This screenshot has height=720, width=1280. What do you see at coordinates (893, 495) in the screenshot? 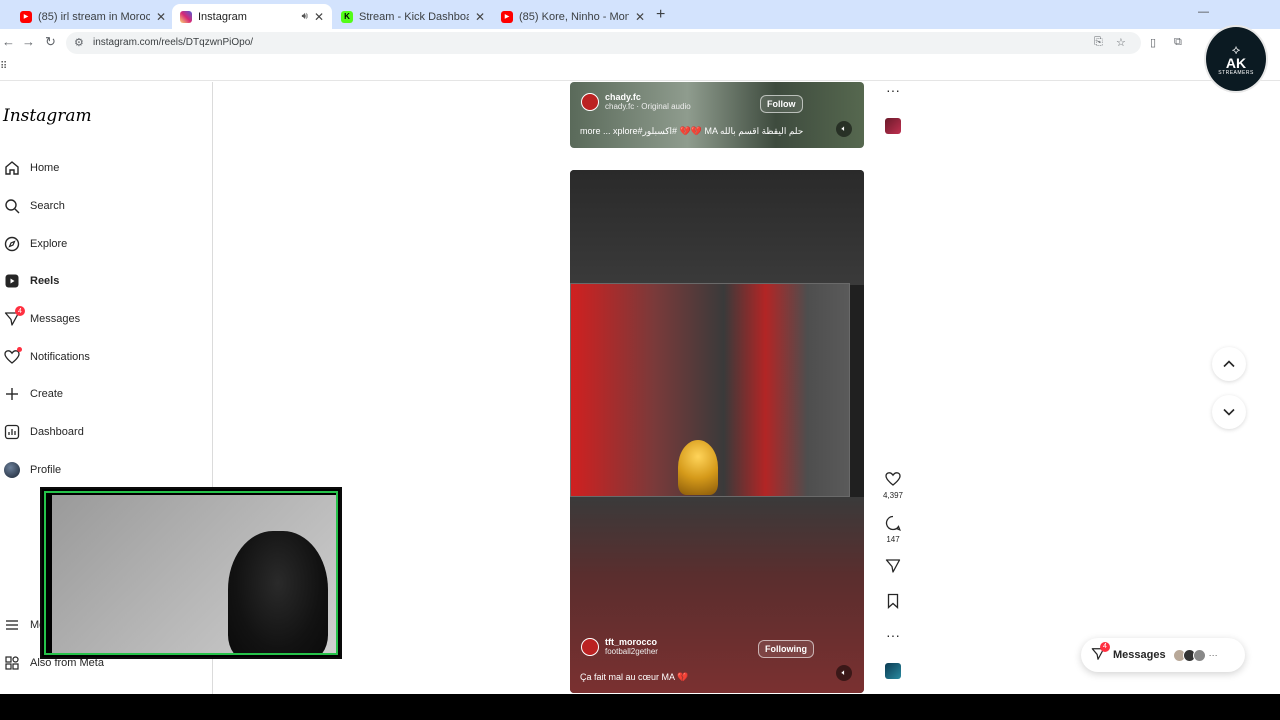
I see `like-count: 4,397` at bounding box center [893, 495].